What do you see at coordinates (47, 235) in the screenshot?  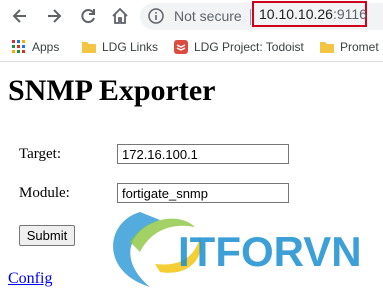 I see `submit-button: Submit` at bounding box center [47, 235].